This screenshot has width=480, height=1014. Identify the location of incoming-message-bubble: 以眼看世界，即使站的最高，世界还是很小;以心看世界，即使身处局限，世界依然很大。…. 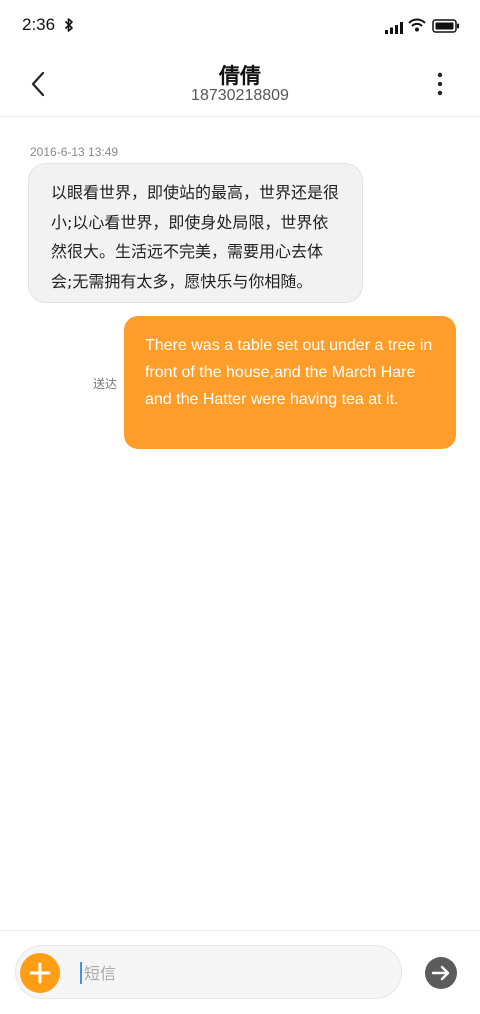
(195, 233).